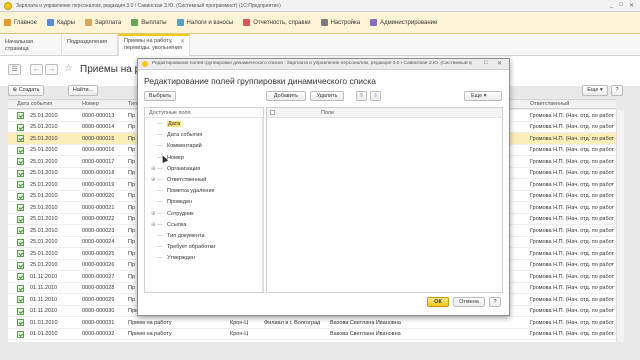 Image resolution: width=640 pixels, height=360 pixels. I want to click on tab-departments: Подразделения, so click(90, 45).